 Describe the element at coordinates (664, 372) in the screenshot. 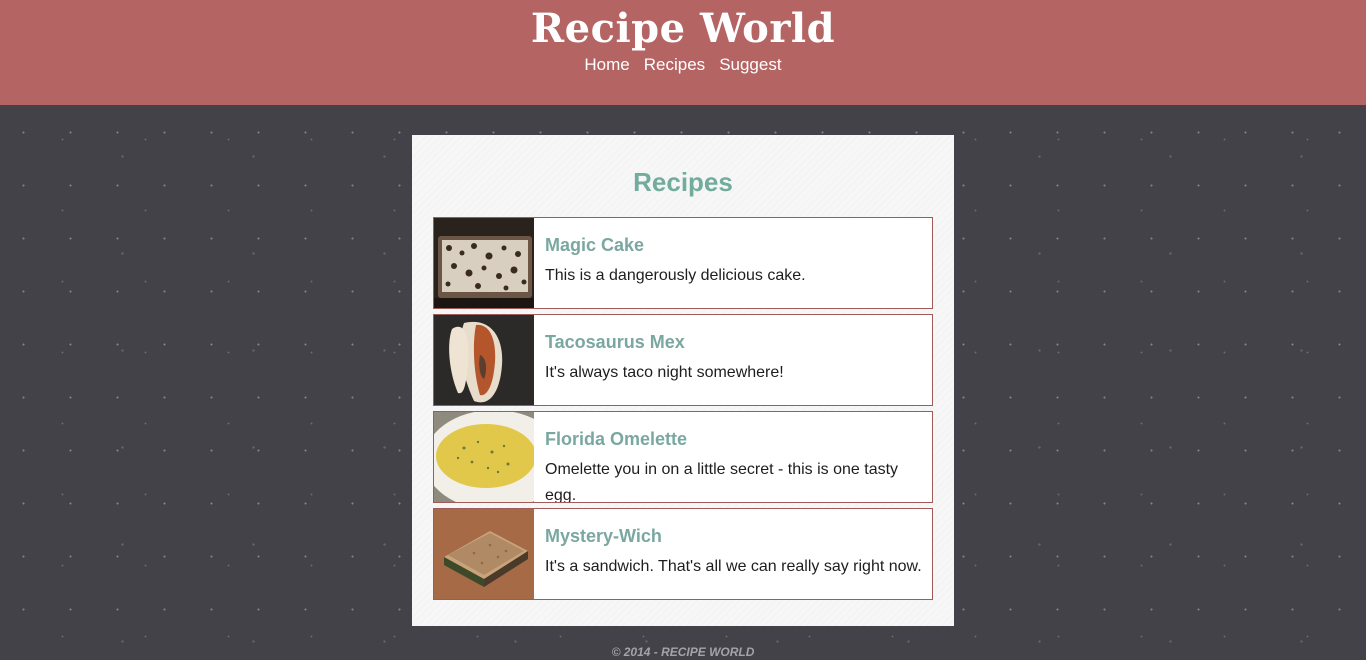

I see `recipe-description: It's always taco night somewhere!` at that location.